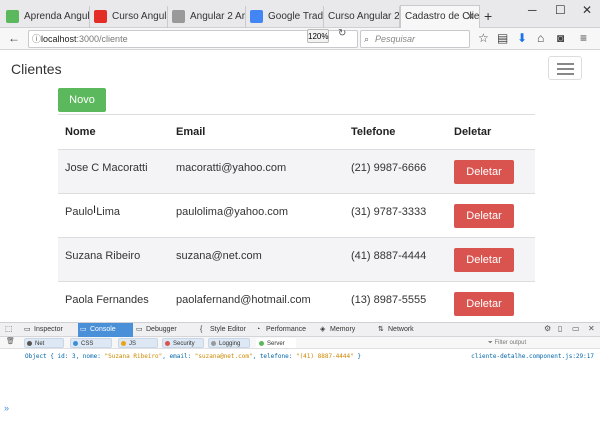  What do you see at coordinates (488, 16) in the screenshot?
I see `new-tab-button: +` at bounding box center [488, 16].